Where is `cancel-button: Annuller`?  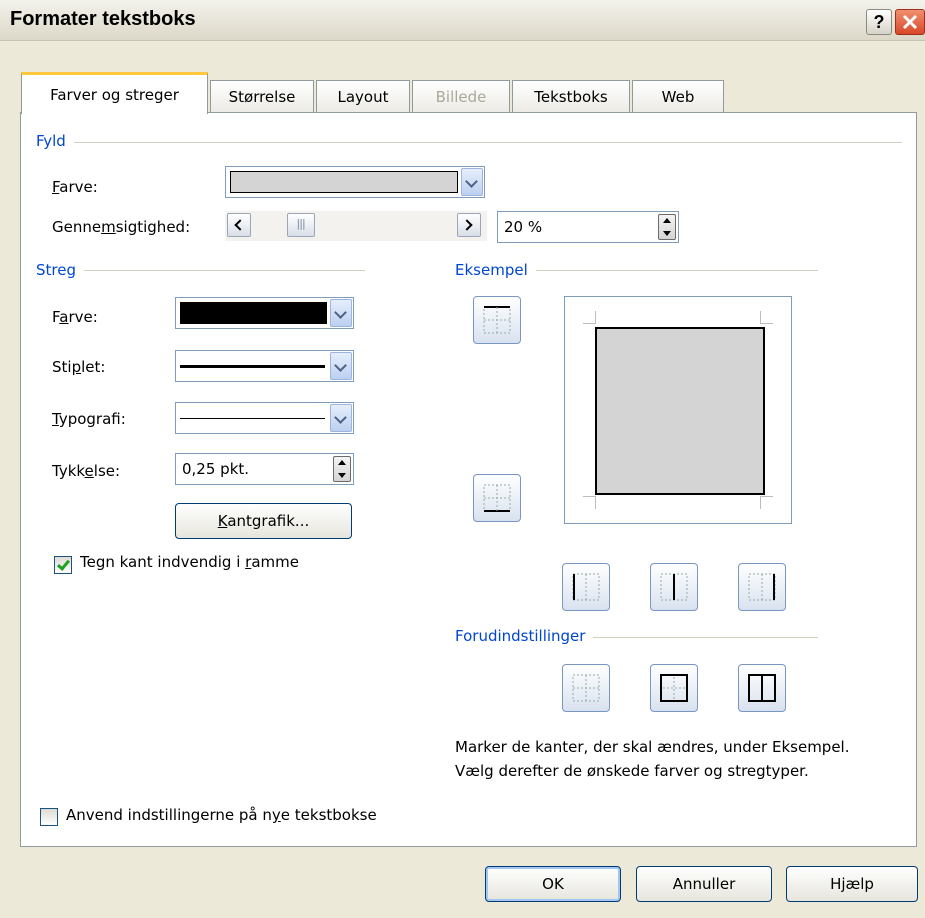
cancel-button: Annuller is located at coordinates (704, 884).